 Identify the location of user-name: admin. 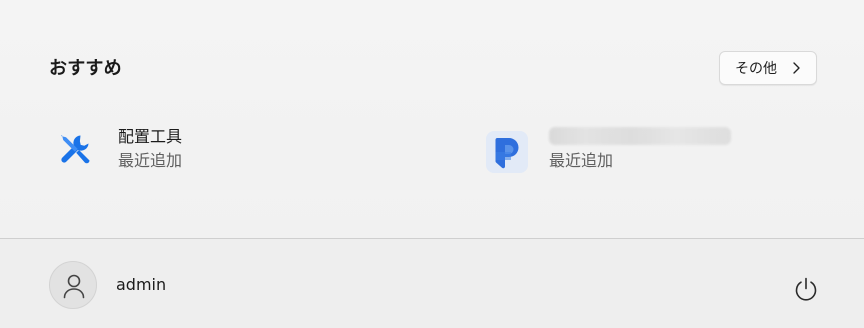
(141, 284).